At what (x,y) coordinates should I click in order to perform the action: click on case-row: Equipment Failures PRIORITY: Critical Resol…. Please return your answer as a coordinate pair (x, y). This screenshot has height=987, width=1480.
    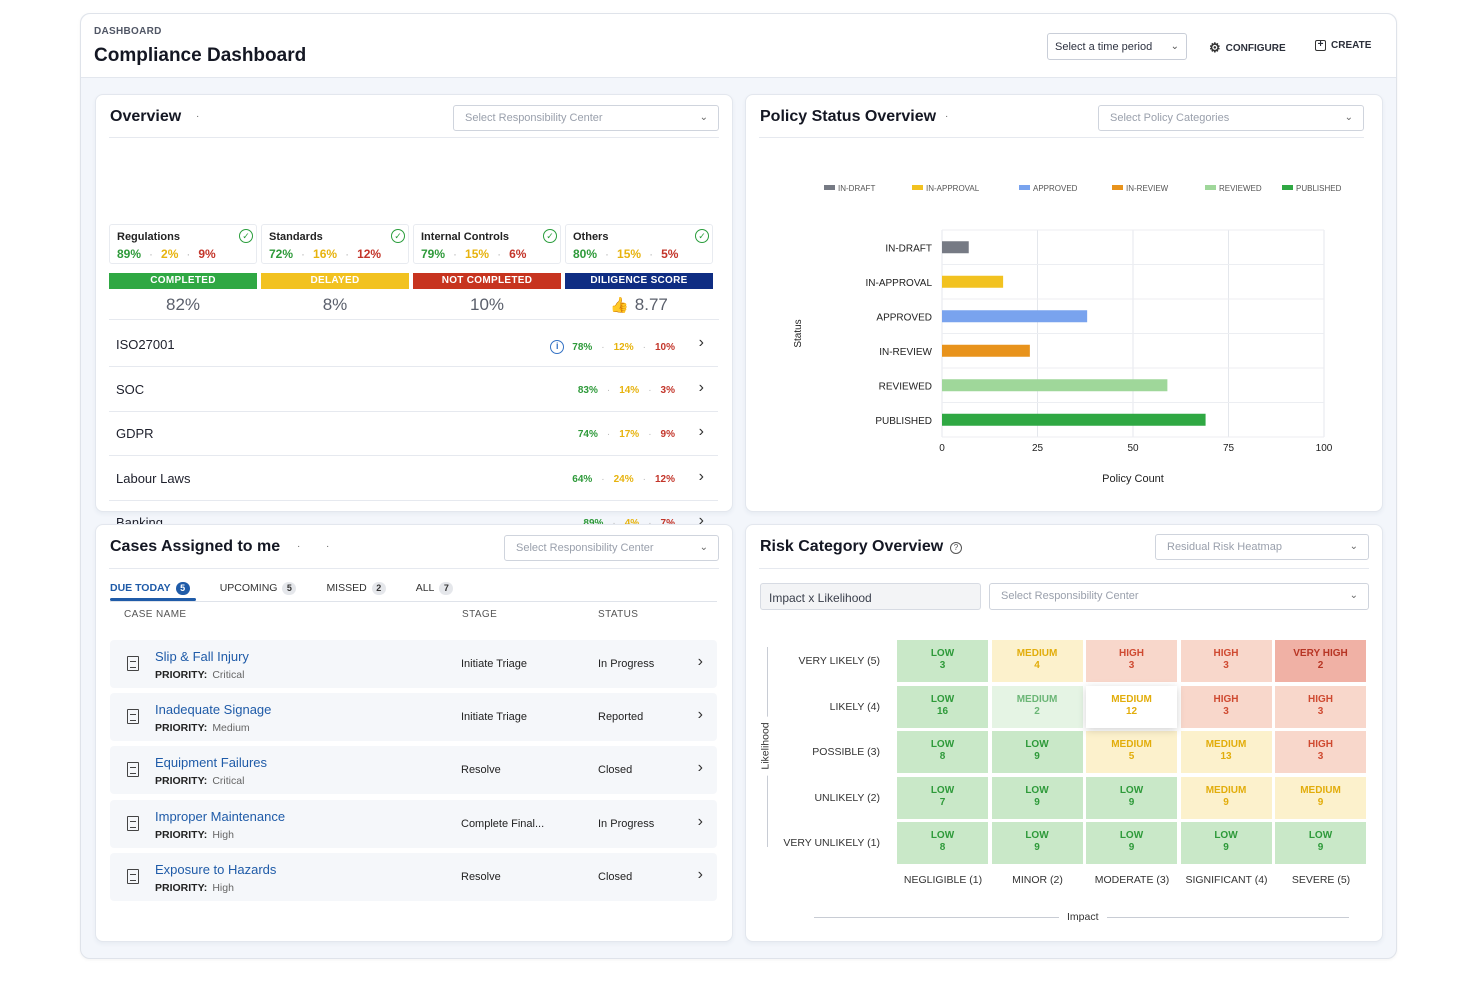
    Looking at the image, I should click on (413, 770).